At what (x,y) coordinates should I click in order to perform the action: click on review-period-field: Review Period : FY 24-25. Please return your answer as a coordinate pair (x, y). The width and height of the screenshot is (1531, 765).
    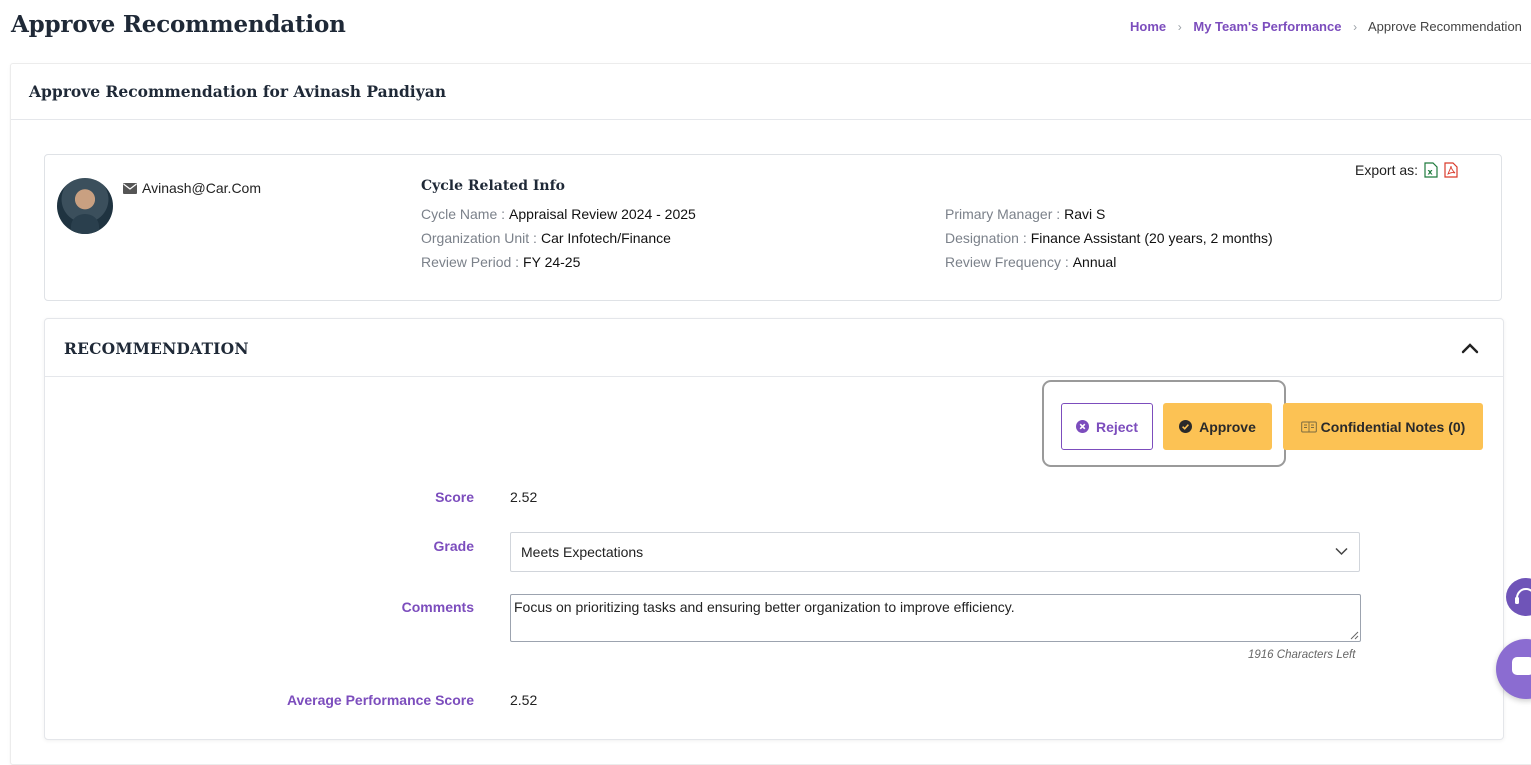
    Looking at the image, I should click on (500, 262).